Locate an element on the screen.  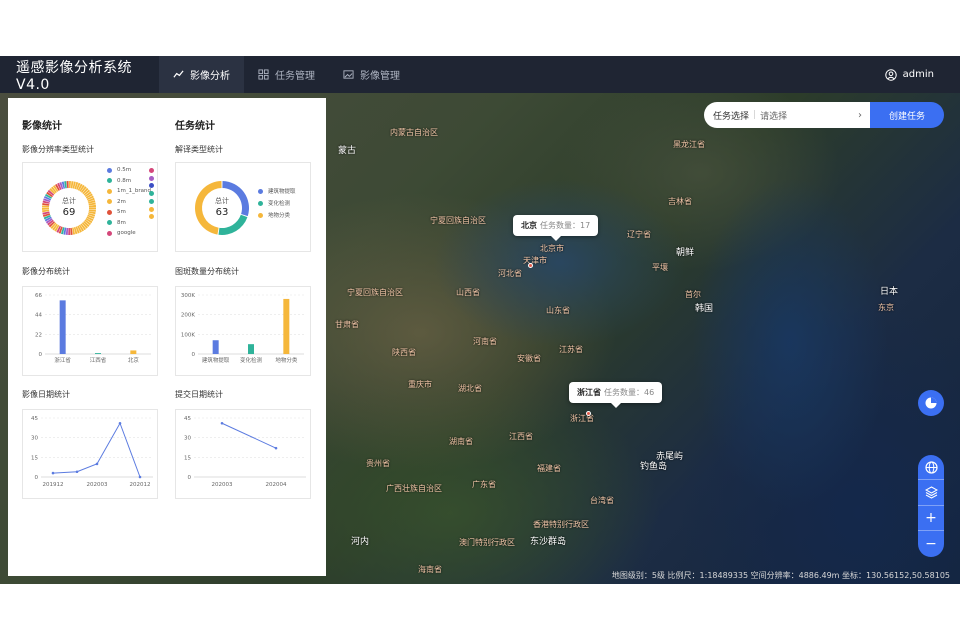
y-tick-label: 300K is located at coordinates (188, 296).